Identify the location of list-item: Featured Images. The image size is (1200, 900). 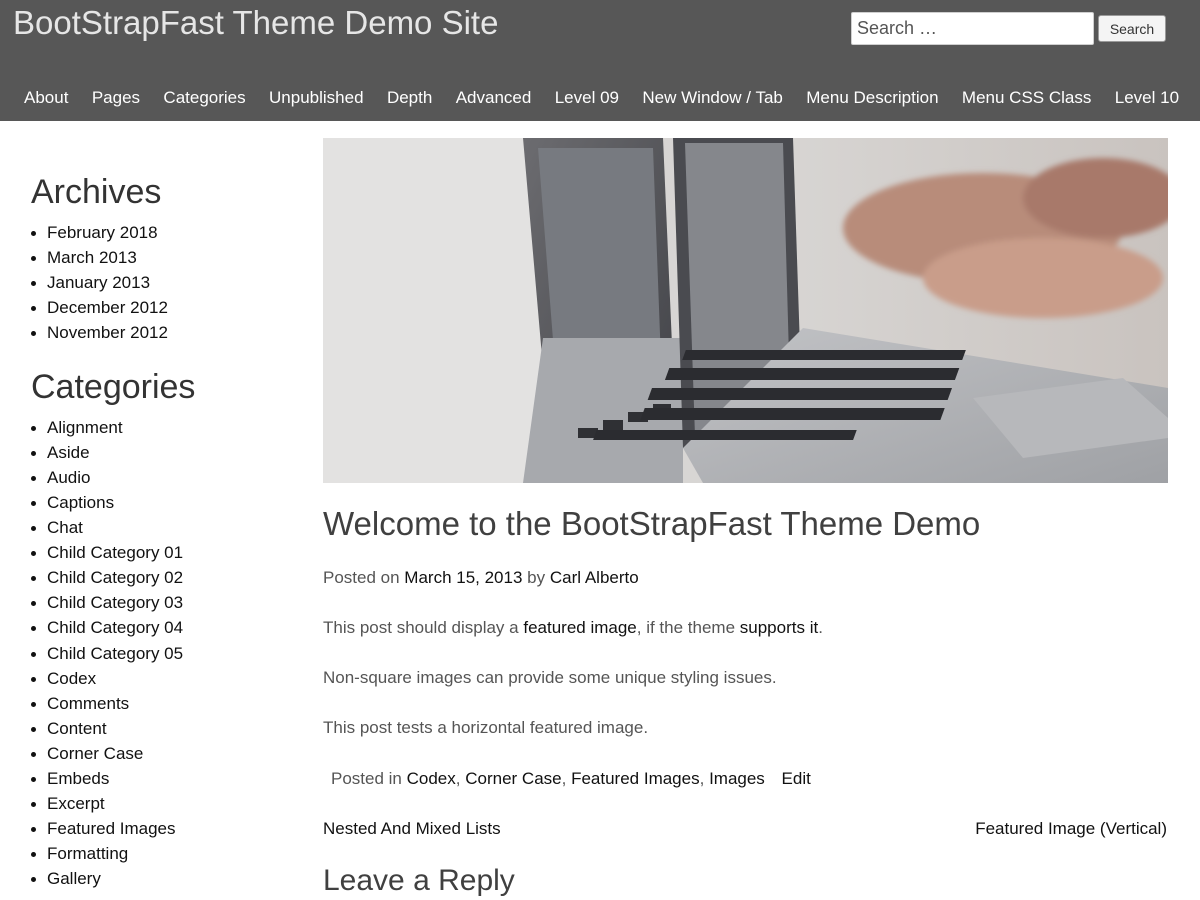
(161, 828).